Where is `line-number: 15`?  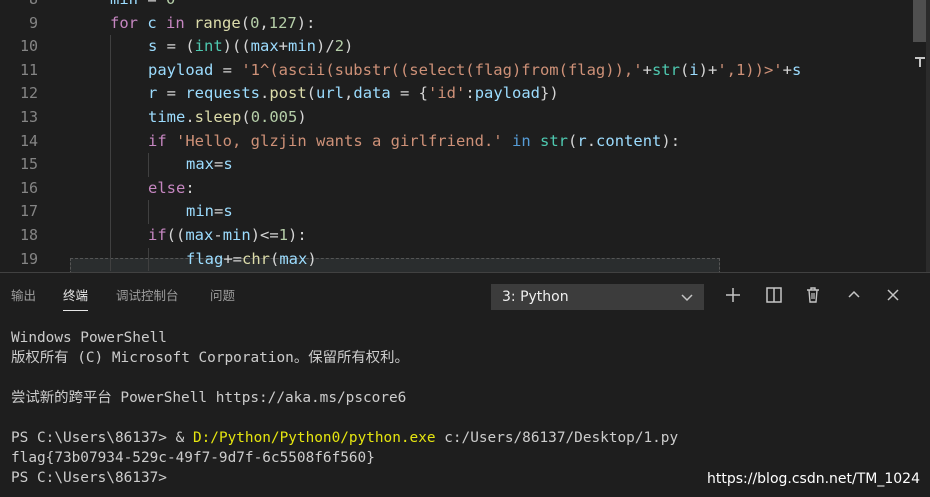
line-number: 15 is located at coordinates (28, 164).